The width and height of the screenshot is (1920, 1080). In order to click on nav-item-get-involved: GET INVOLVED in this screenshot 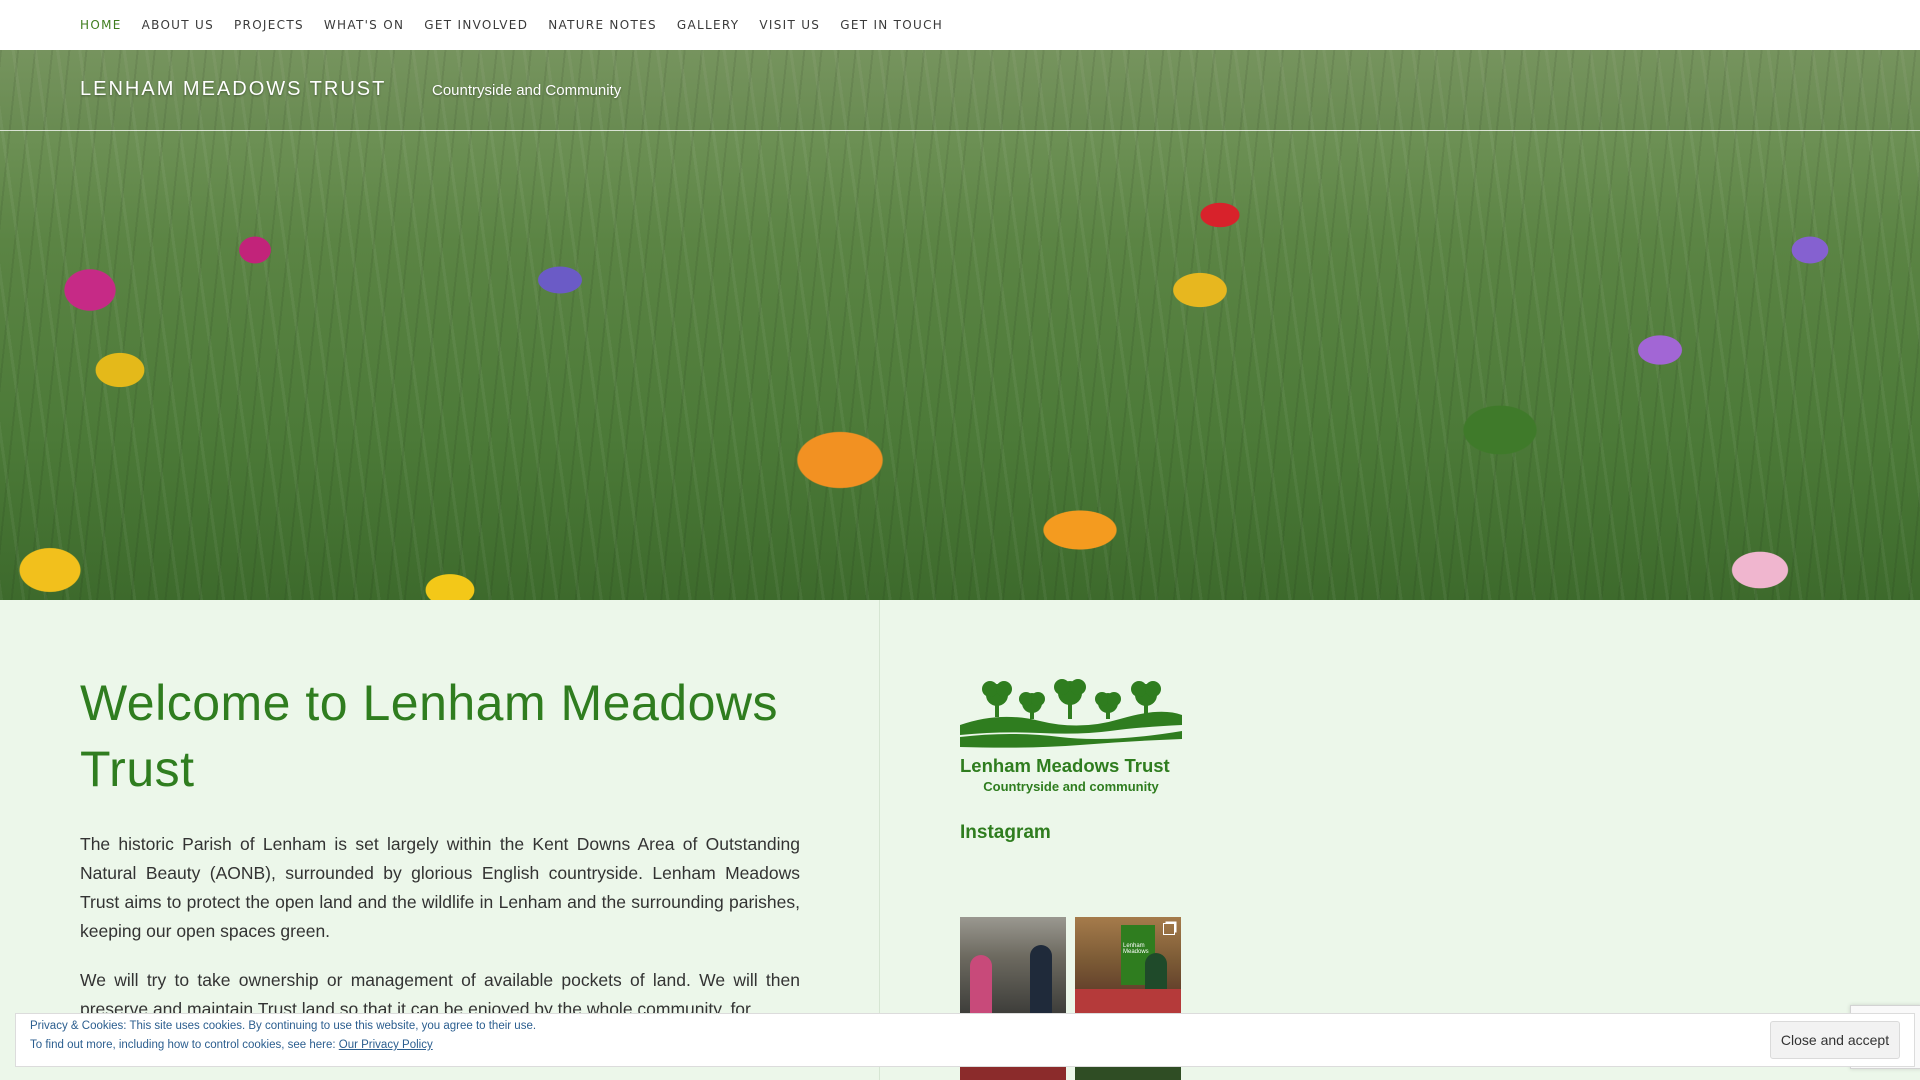, I will do `click(476, 25)`.